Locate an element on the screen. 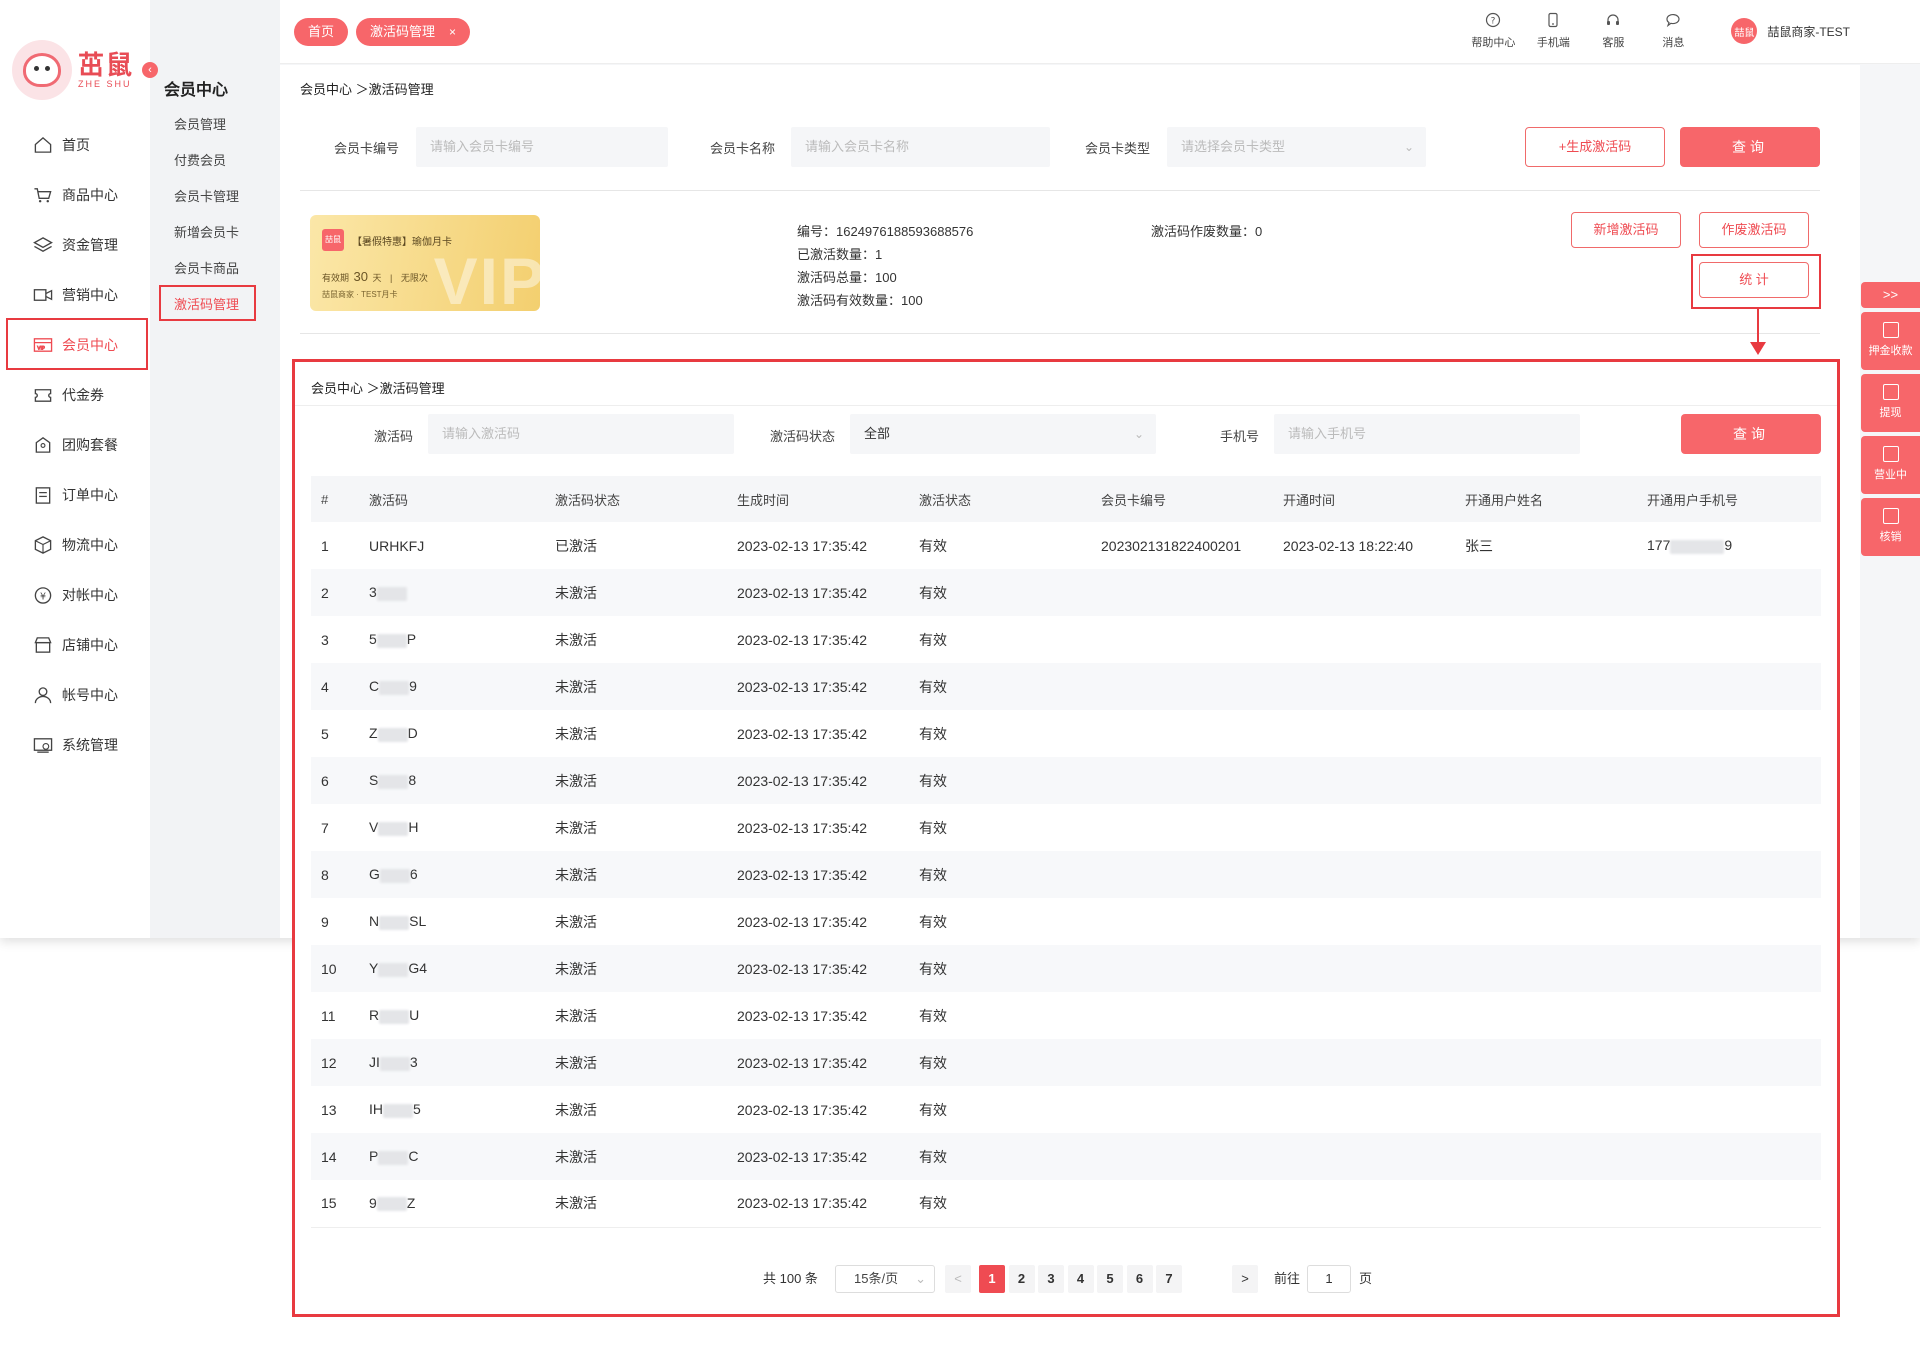  void-code-button: 作废激活码 is located at coordinates (1754, 230).